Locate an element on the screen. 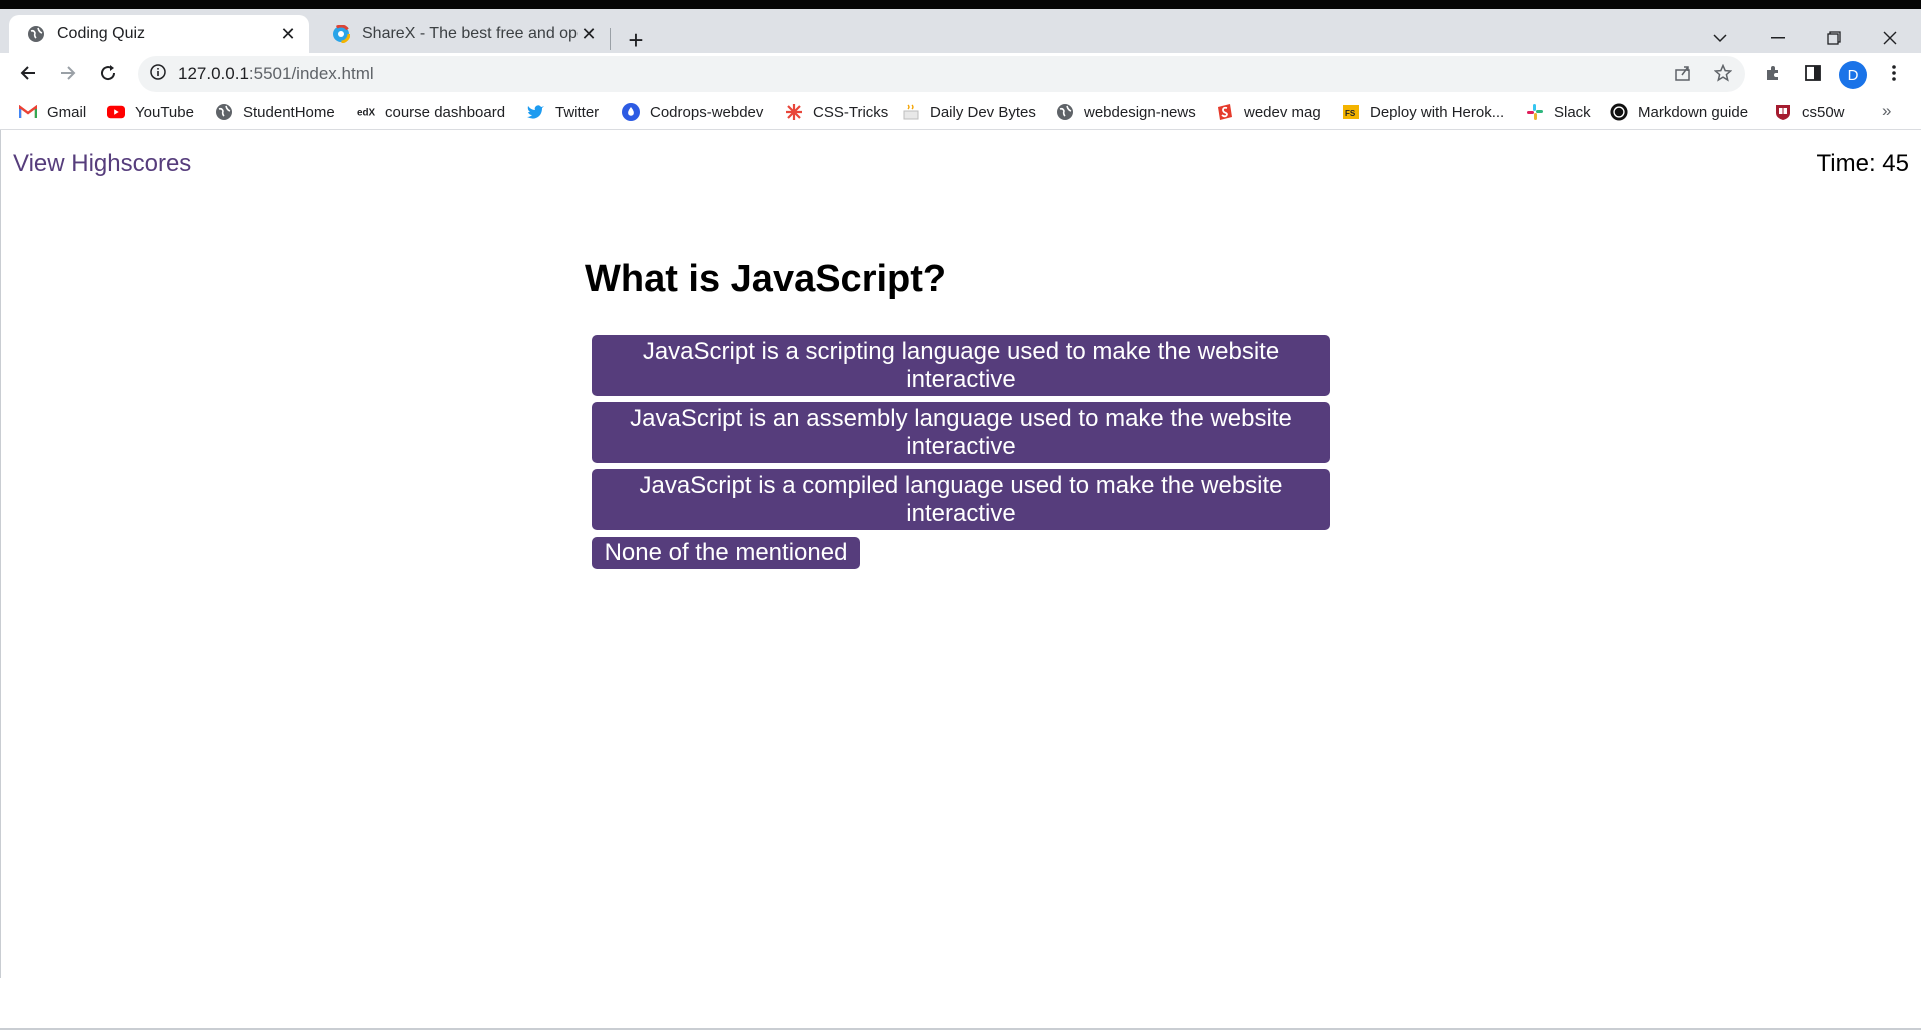 The image size is (1921, 1030). viewport-left-edge is located at coordinates (0, 554).